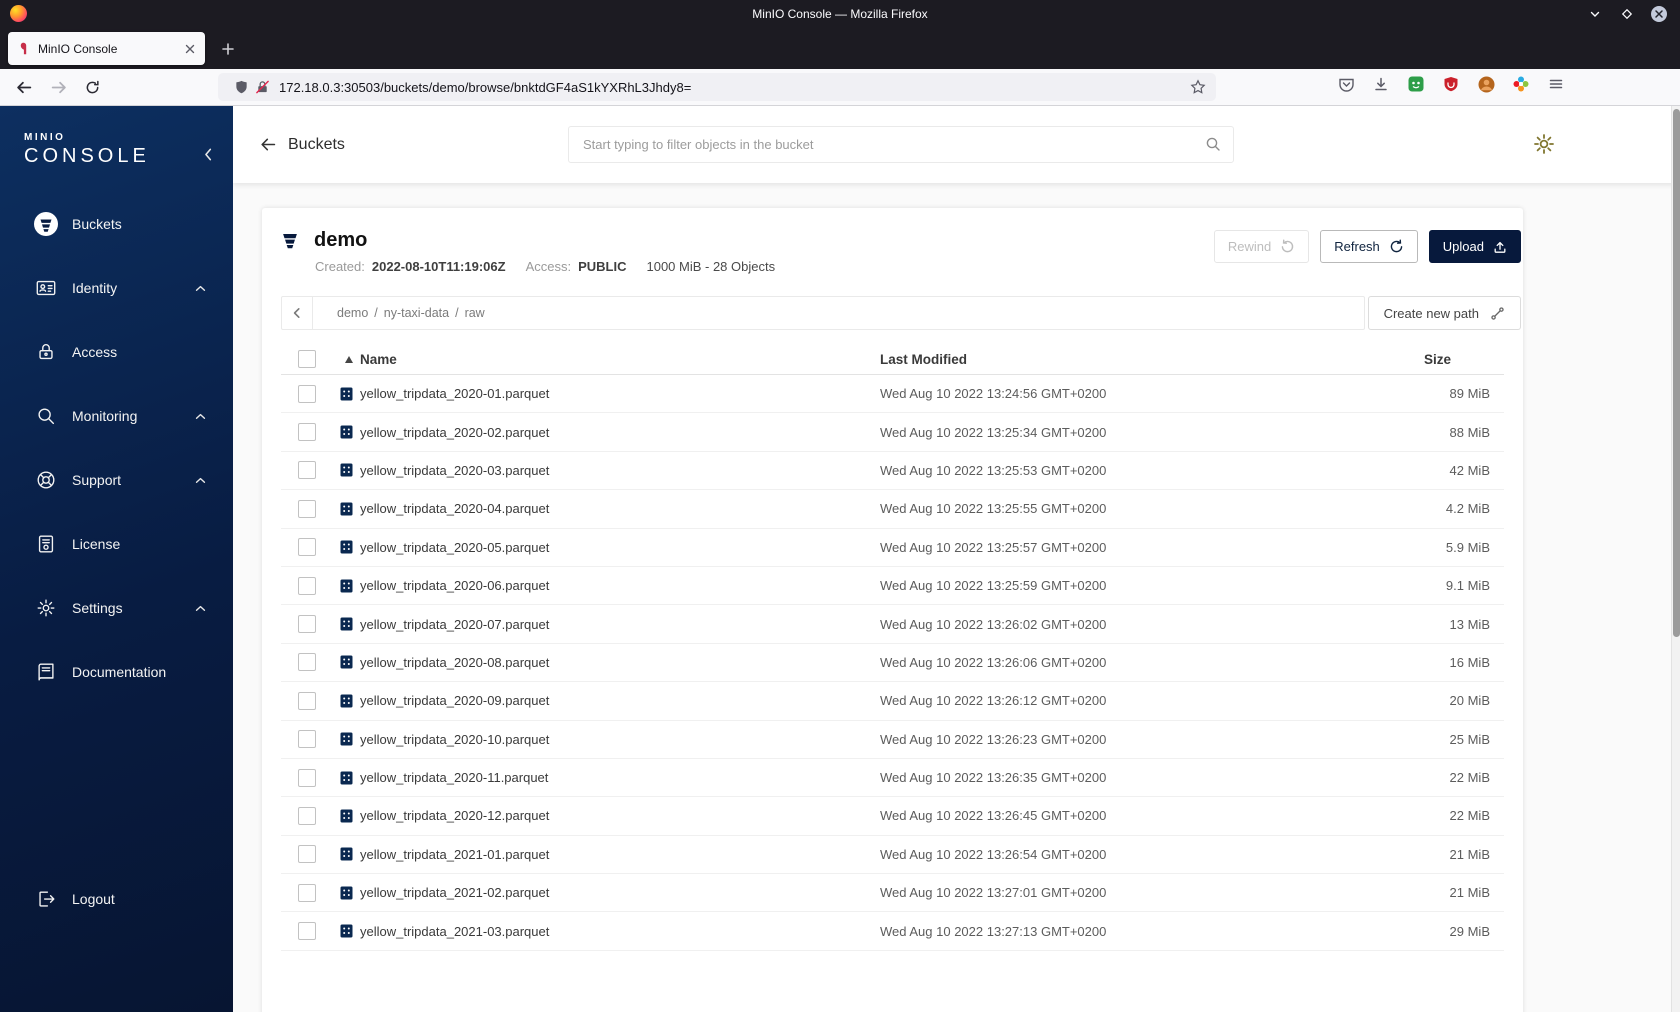 This screenshot has height=1012, width=1680. Describe the element at coordinates (454, 931) in the screenshot. I see `object-name: yellow_tripdata_2021-03.parquet` at that location.